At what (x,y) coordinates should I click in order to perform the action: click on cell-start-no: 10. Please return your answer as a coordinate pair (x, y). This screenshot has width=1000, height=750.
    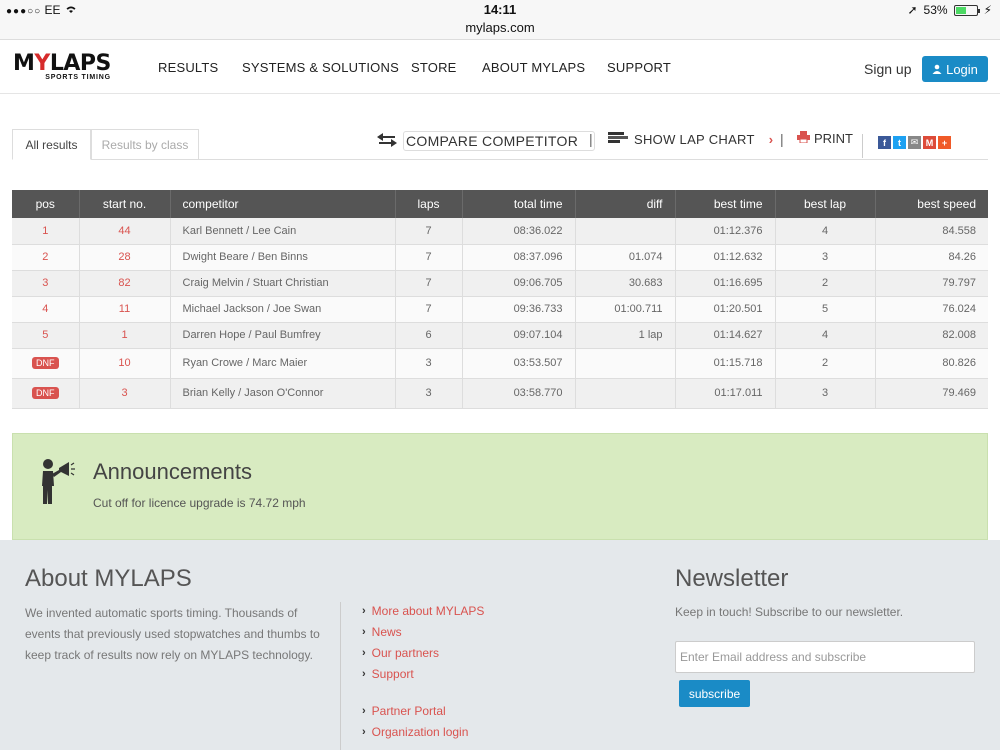
    Looking at the image, I should click on (125, 363).